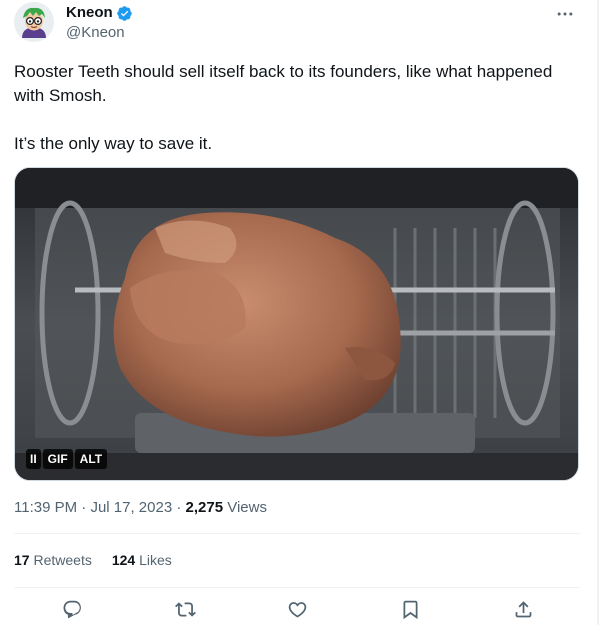 The image size is (599, 626). I want to click on share-icon, so click(523, 609).